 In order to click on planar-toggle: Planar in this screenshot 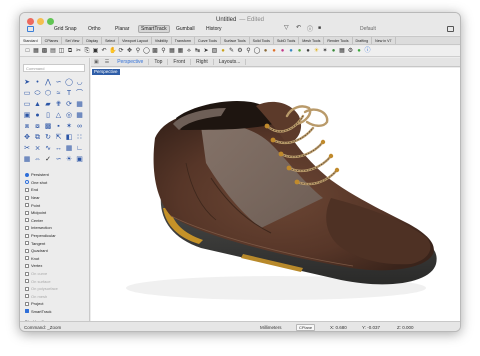, I will do `click(122, 29)`.